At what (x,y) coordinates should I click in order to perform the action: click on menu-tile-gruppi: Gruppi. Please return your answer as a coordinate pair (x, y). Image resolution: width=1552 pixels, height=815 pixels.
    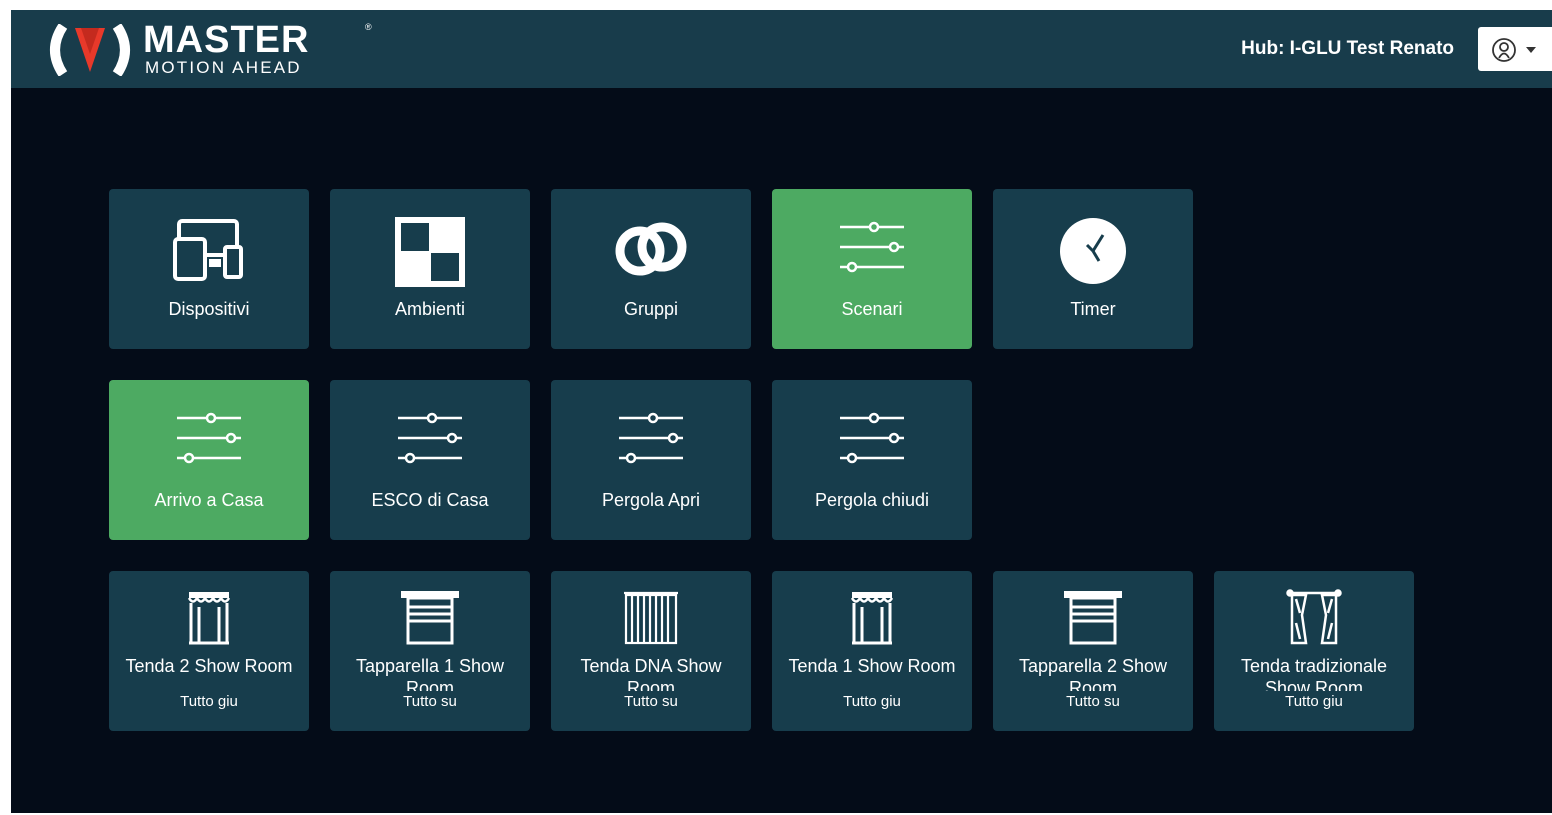
    Looking at the image, I should click on (651, 269).